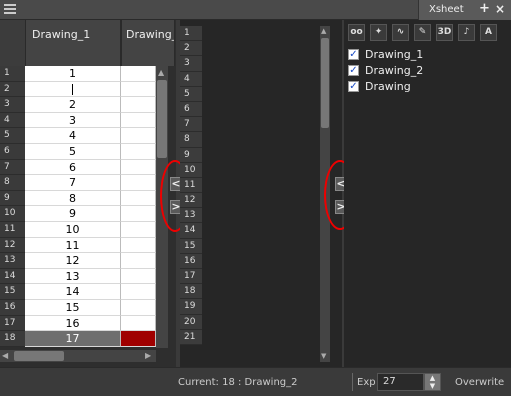 Image resolution: width=511 pixels, height=396 pixels. Describe the element at coordinates (378, 32) in the screenshot. I see `color-icon: ✦` at that location.